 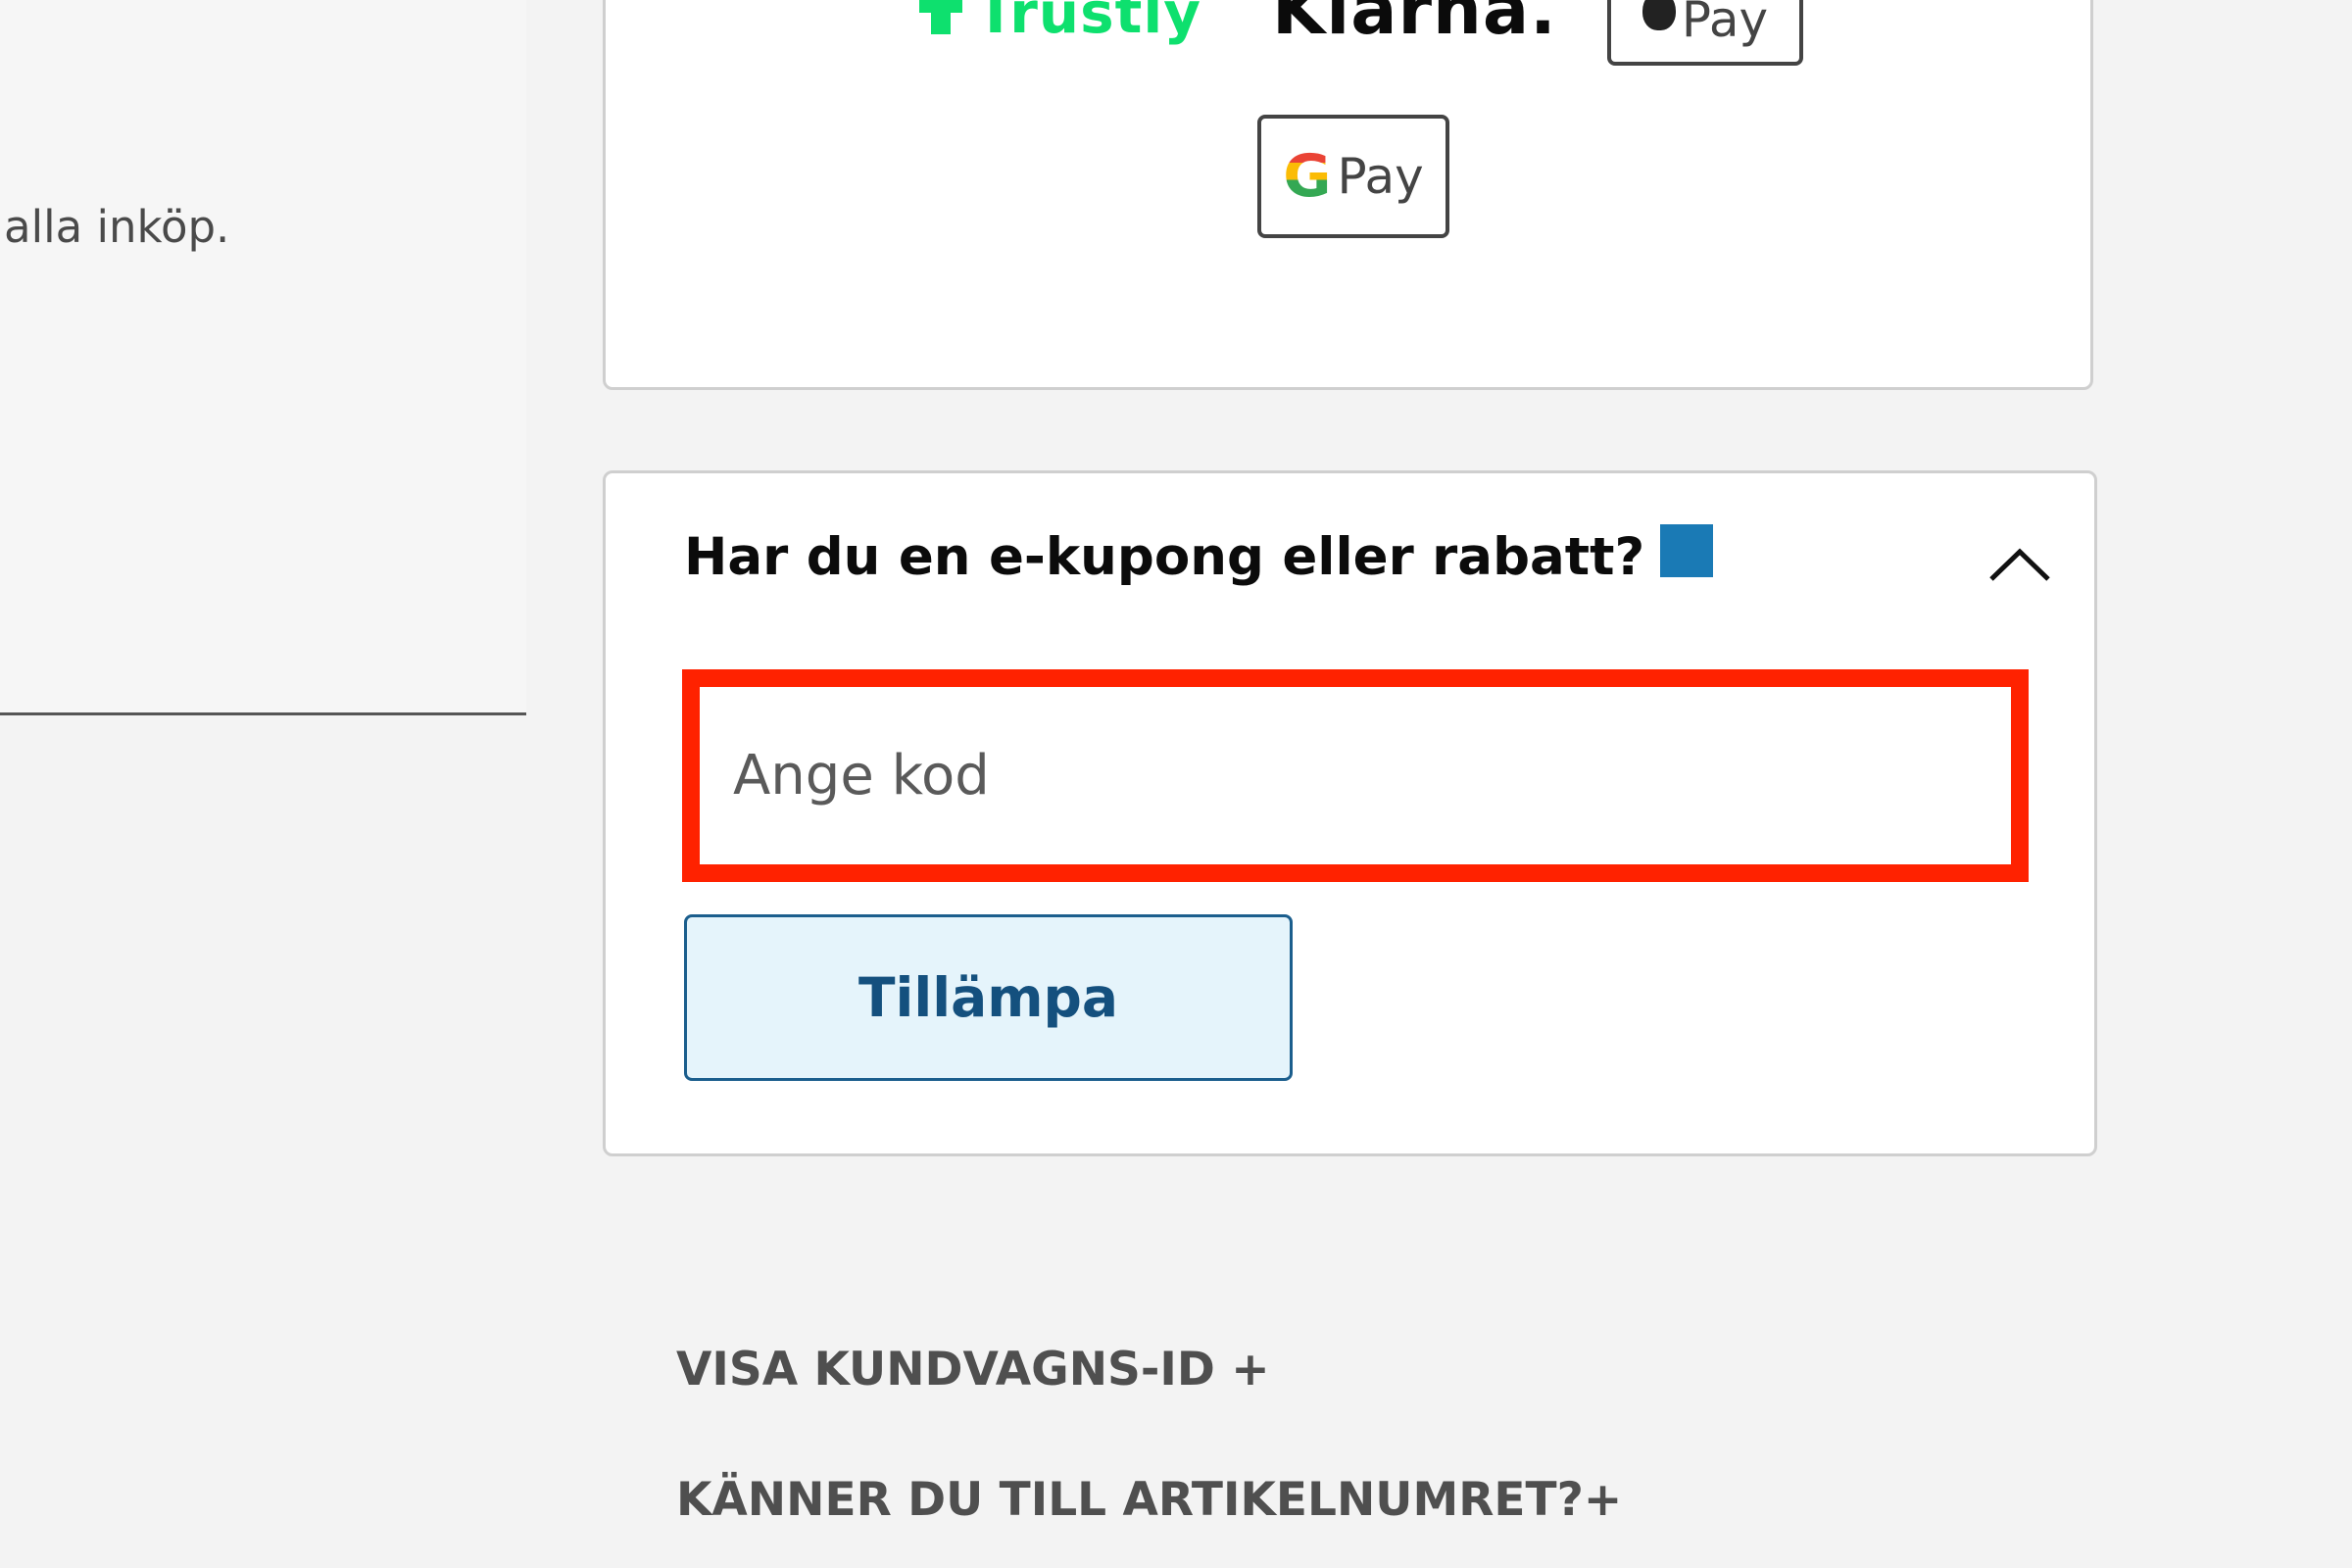 I want to click on show-cart-id-link: VISA KUNDVAGNS-ID +, so click(x=973, y=1369).